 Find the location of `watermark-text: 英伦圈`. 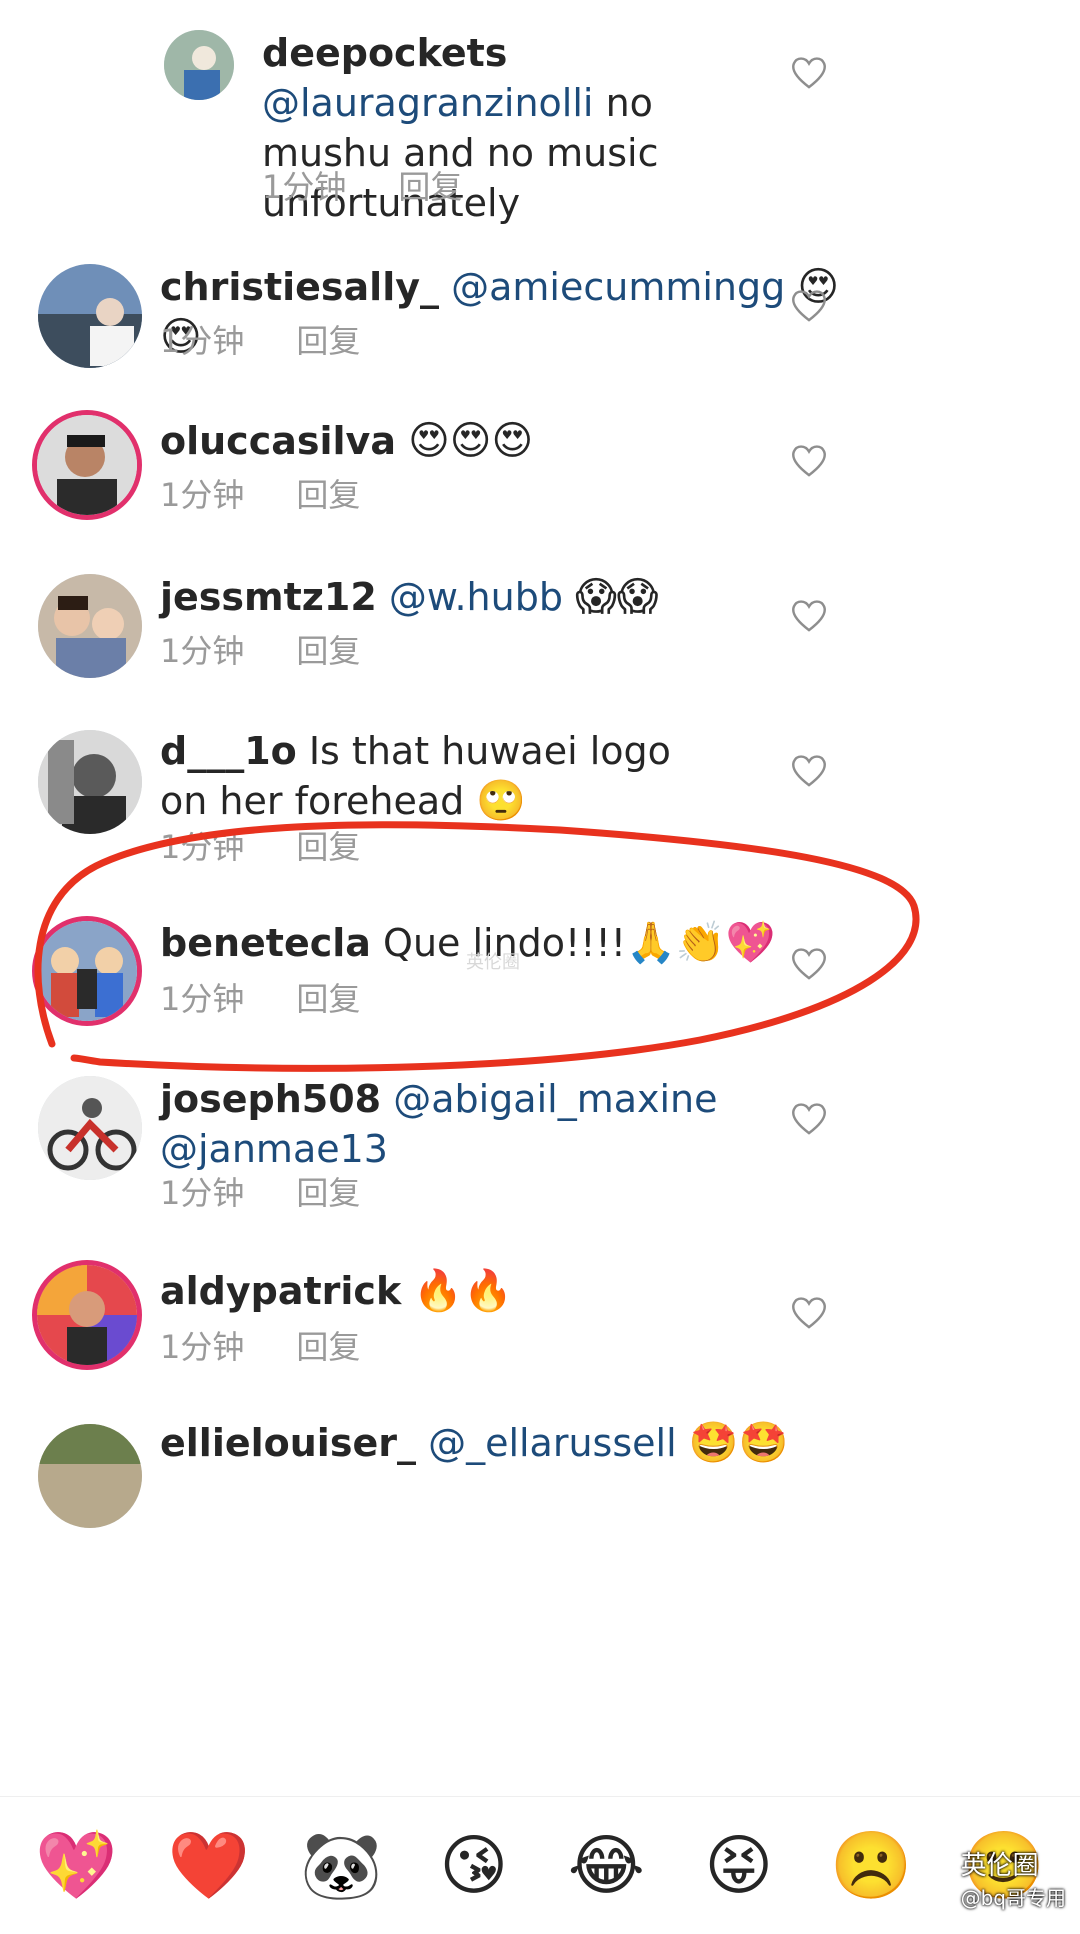

watermark-text: 英伦圈 is located at coordinates (999, 1866).